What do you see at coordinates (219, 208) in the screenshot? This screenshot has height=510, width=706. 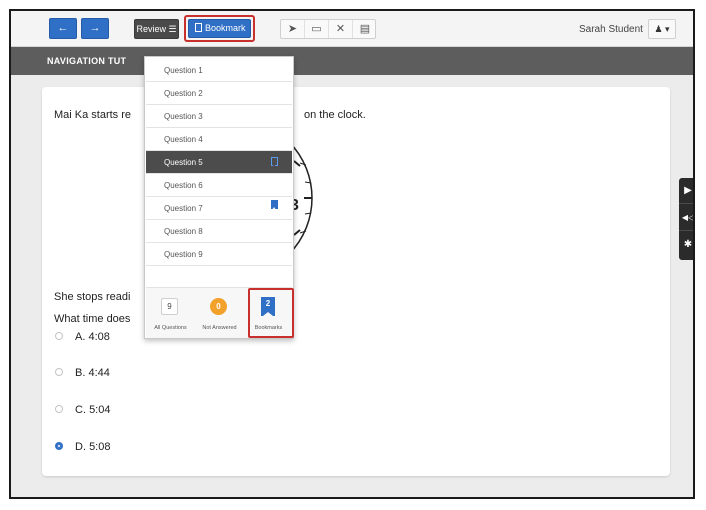 I see `question-list-item-7: Question 7` at bounding box center [219, 208].